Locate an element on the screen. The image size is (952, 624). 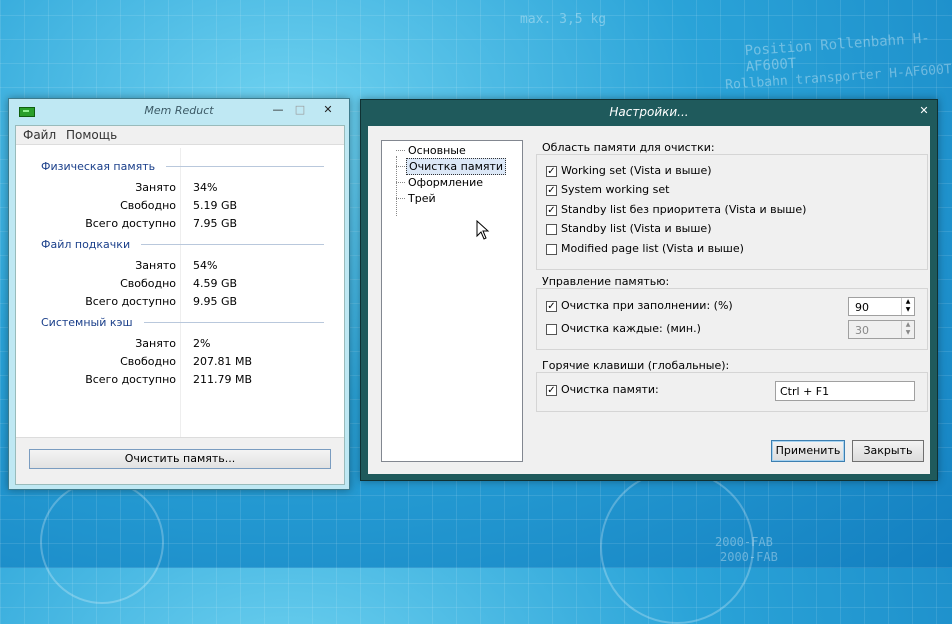
blueprint-text-1: Position Rollenbahn H-AF600T is located at coordinates (837, 53).